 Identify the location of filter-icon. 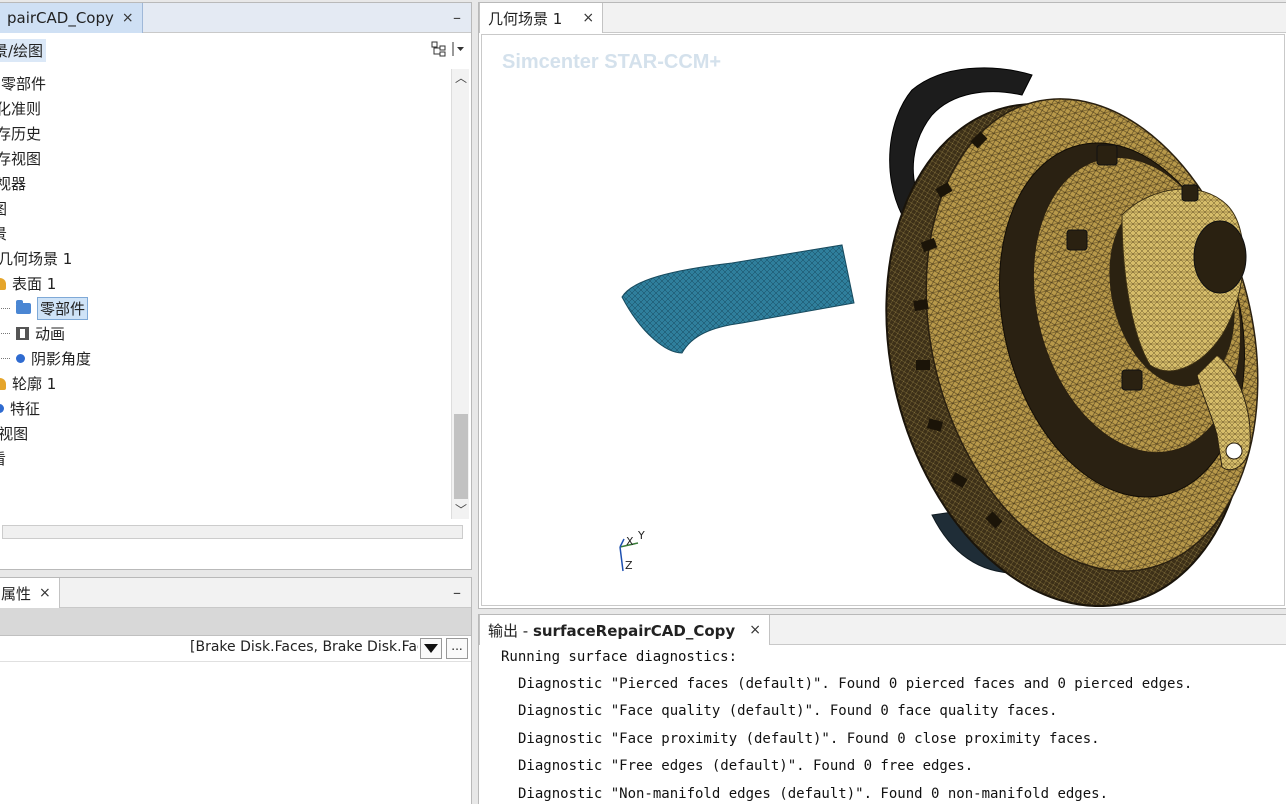
(431, 648).